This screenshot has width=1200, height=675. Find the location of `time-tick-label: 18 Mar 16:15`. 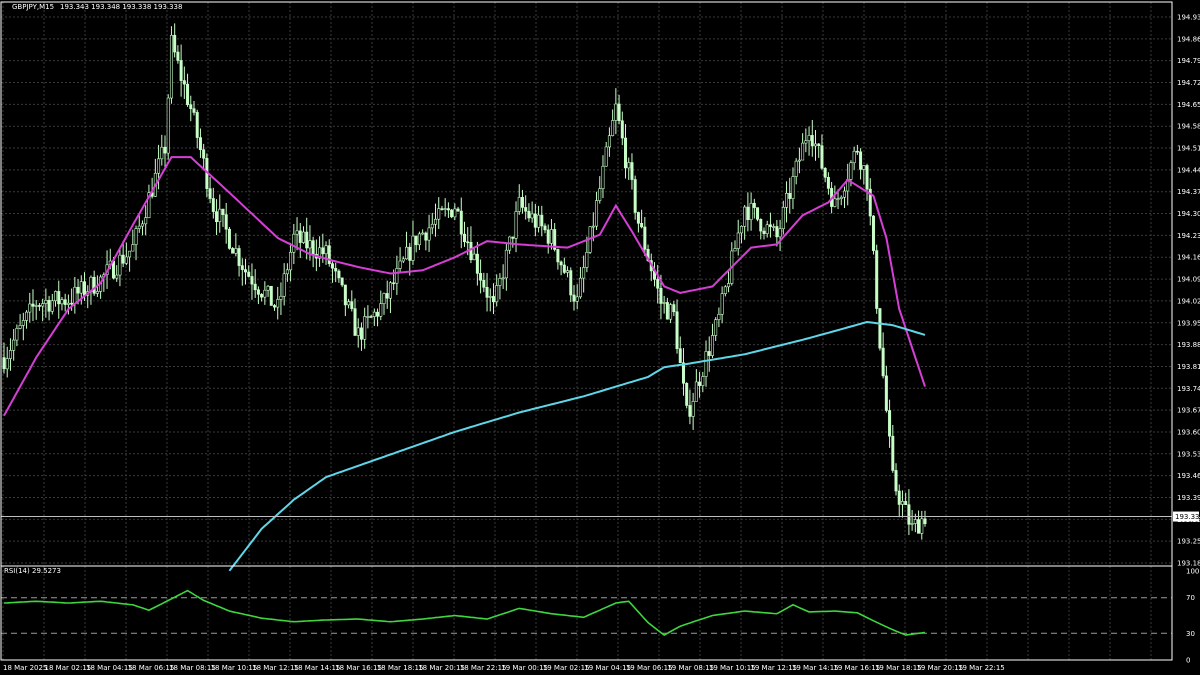

time-tick-label: 18 Mar 16:15 is located at coordinates (358, 668).